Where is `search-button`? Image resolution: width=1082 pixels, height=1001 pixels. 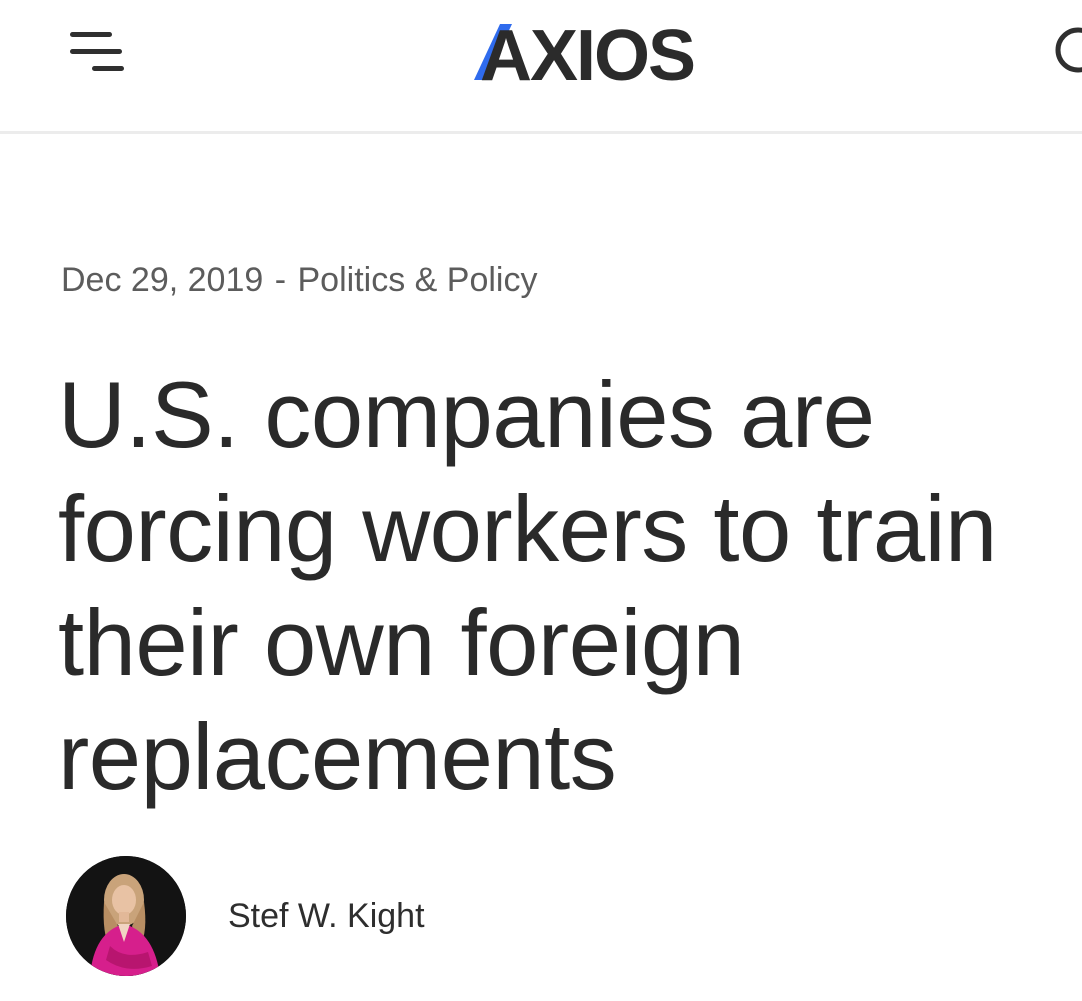 search-button is located at coordinates (1064, 54).